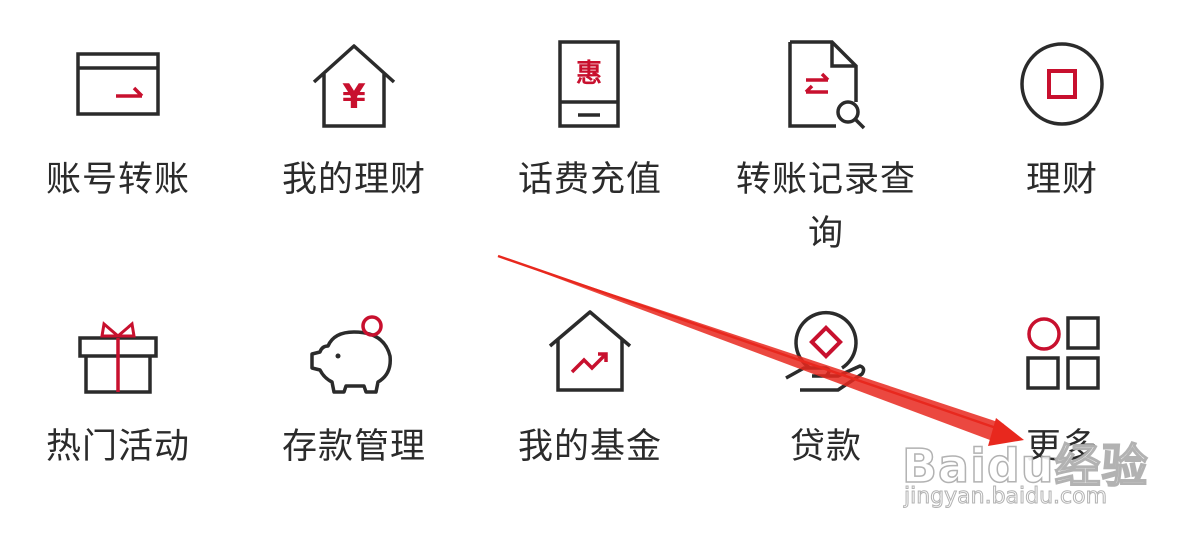 The height and width of the screenshot is (542, 1179). I want to click on menu-item-phone-topup: 惠 话费充值, so click(590, 130).